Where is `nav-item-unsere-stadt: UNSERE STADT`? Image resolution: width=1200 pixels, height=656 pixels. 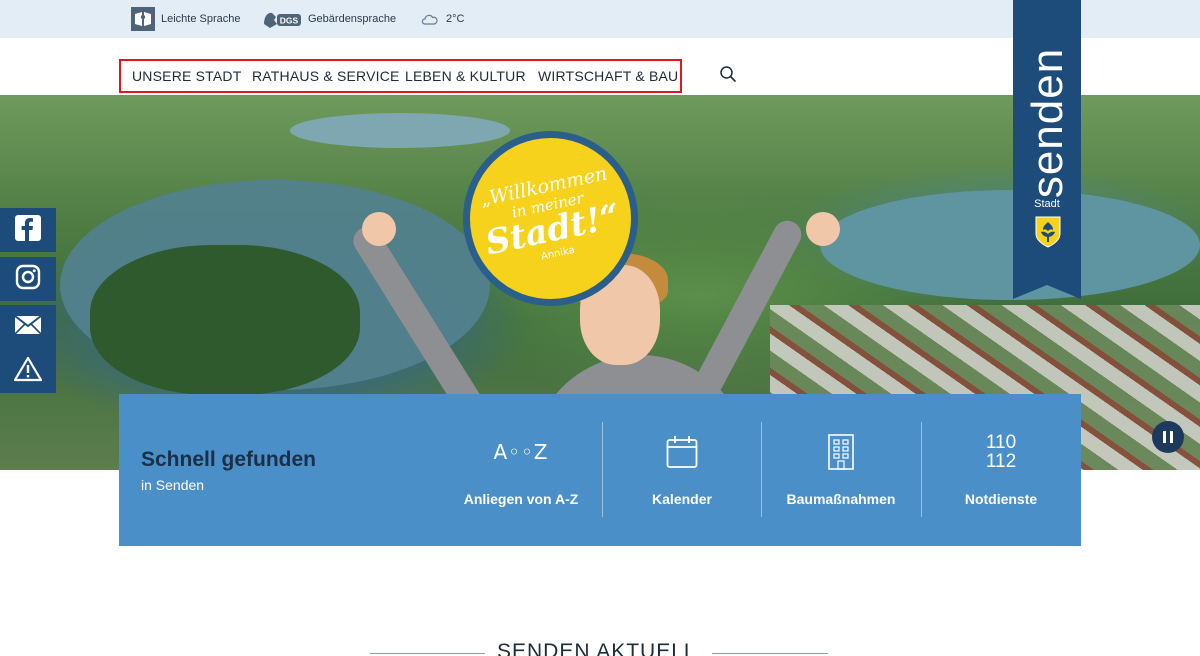 nav-item-unsere-stadt: UNSERE STADT is located at coordinates (187, 76).